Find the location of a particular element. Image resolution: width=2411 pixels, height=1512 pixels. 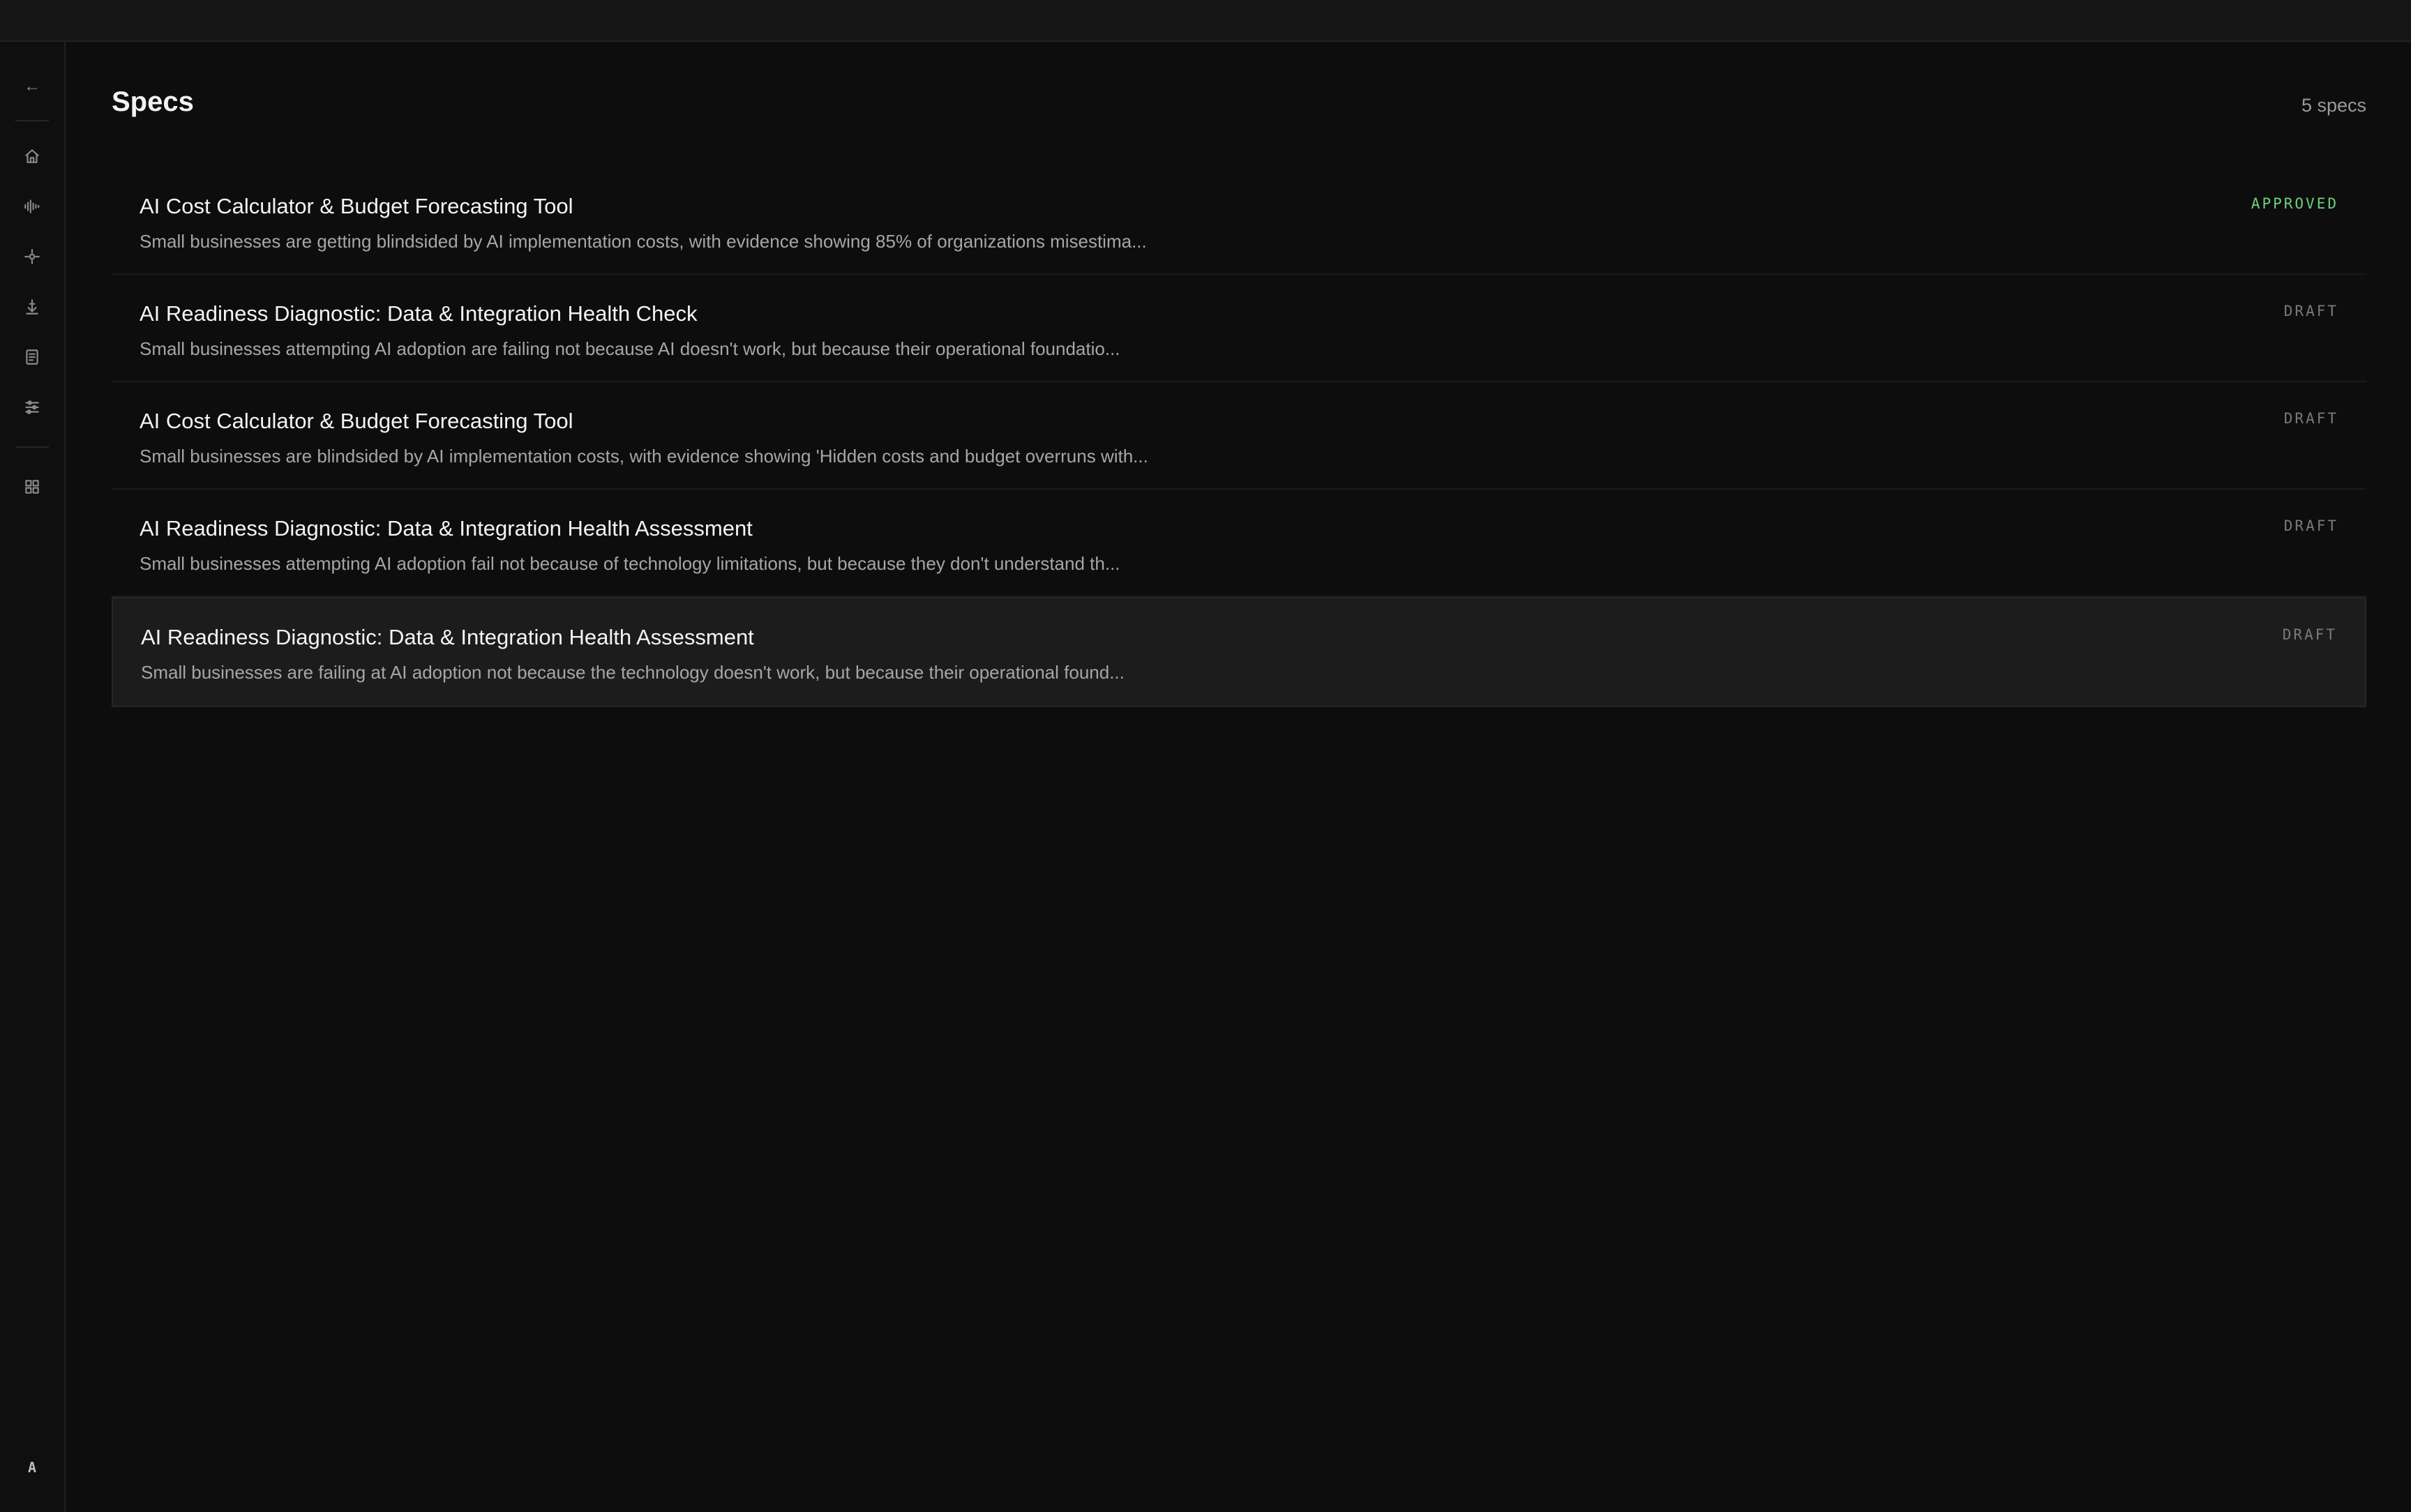

top-bar is located at coordinates (1205, 21).